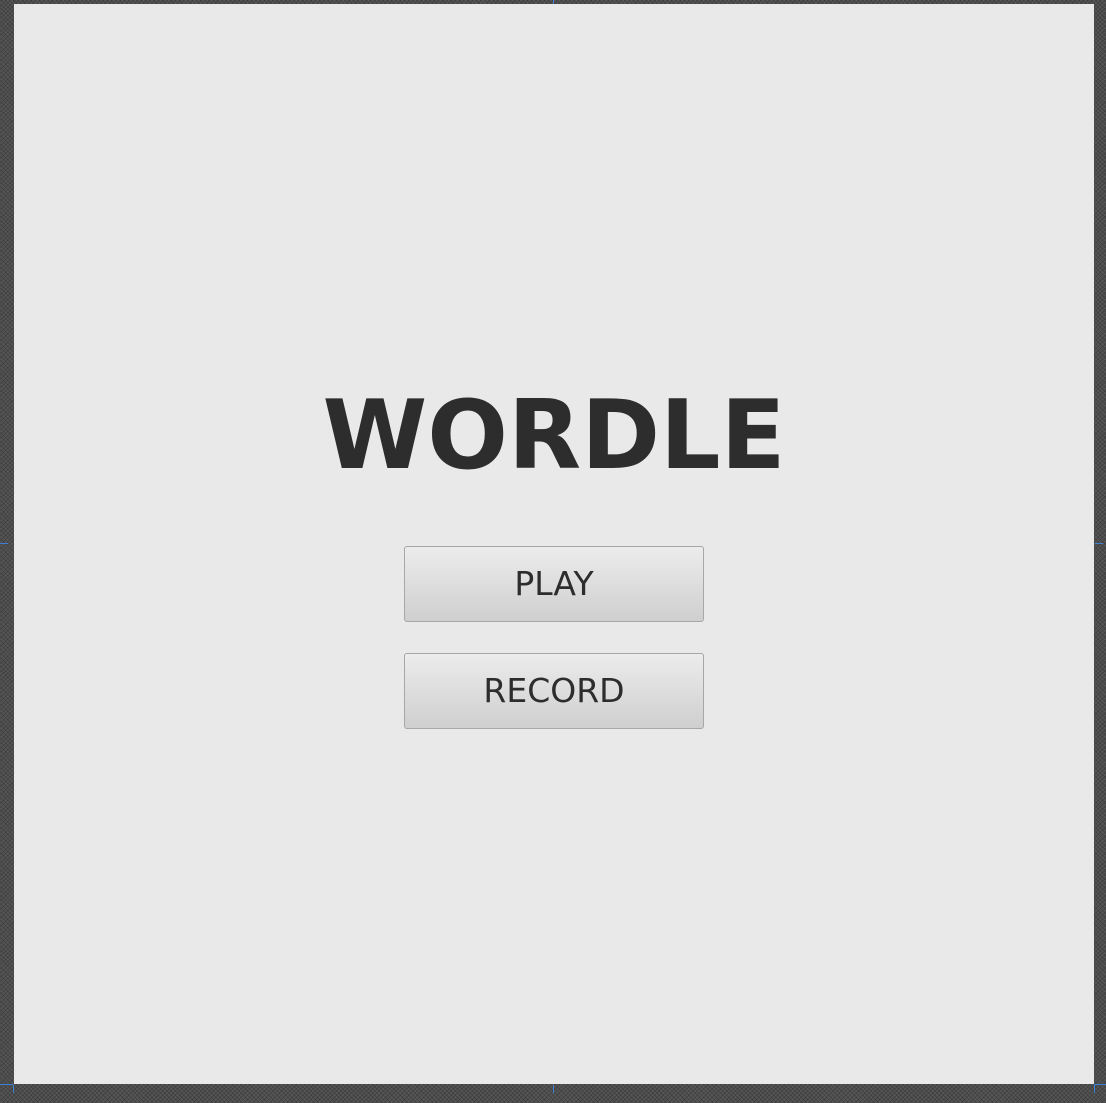 The height and width of the screenshot is (1103, 1106). Describe the element at coordinates (554, 691) in the screenshot. I see `record-button: RECORD` at that location.